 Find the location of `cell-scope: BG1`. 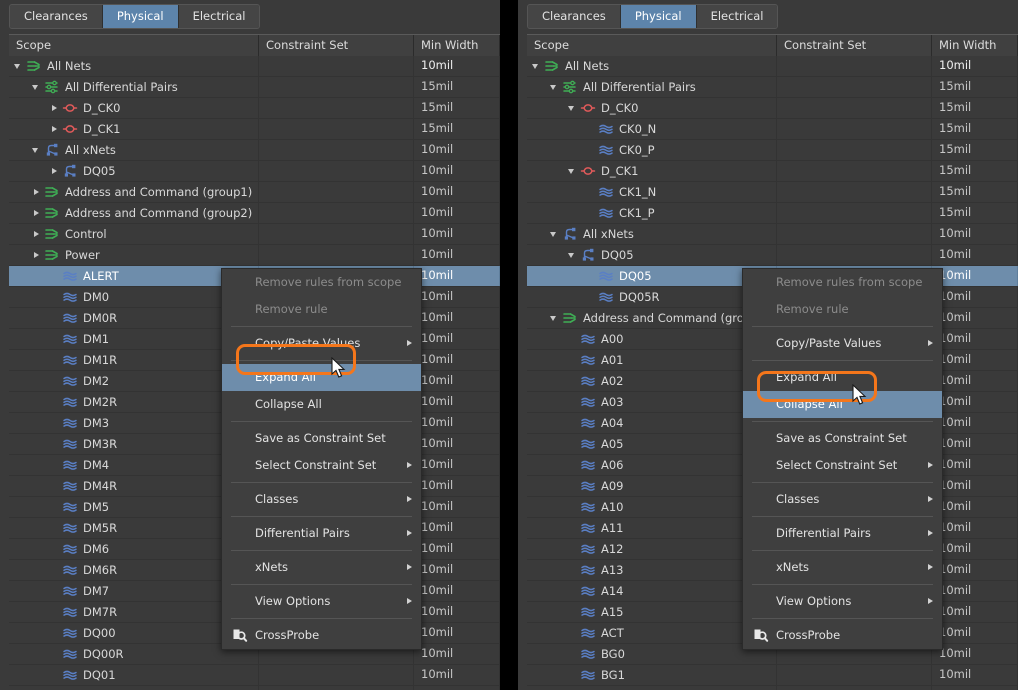

cell-scope: BG1 is located at coordinates (652, 675).